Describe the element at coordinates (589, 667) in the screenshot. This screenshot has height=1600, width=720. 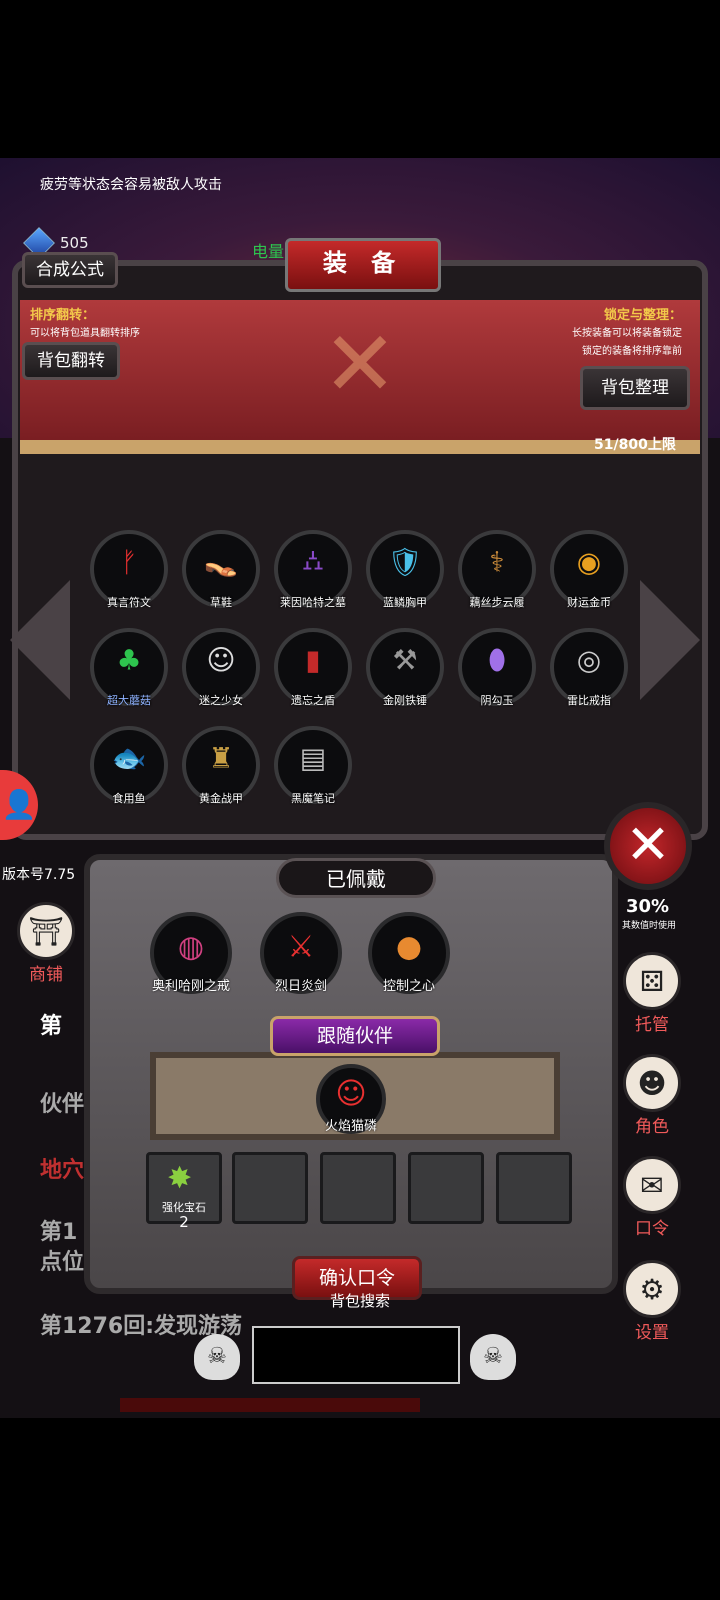
I see `inventory-item: ◎ 雷比戒指` at that location.